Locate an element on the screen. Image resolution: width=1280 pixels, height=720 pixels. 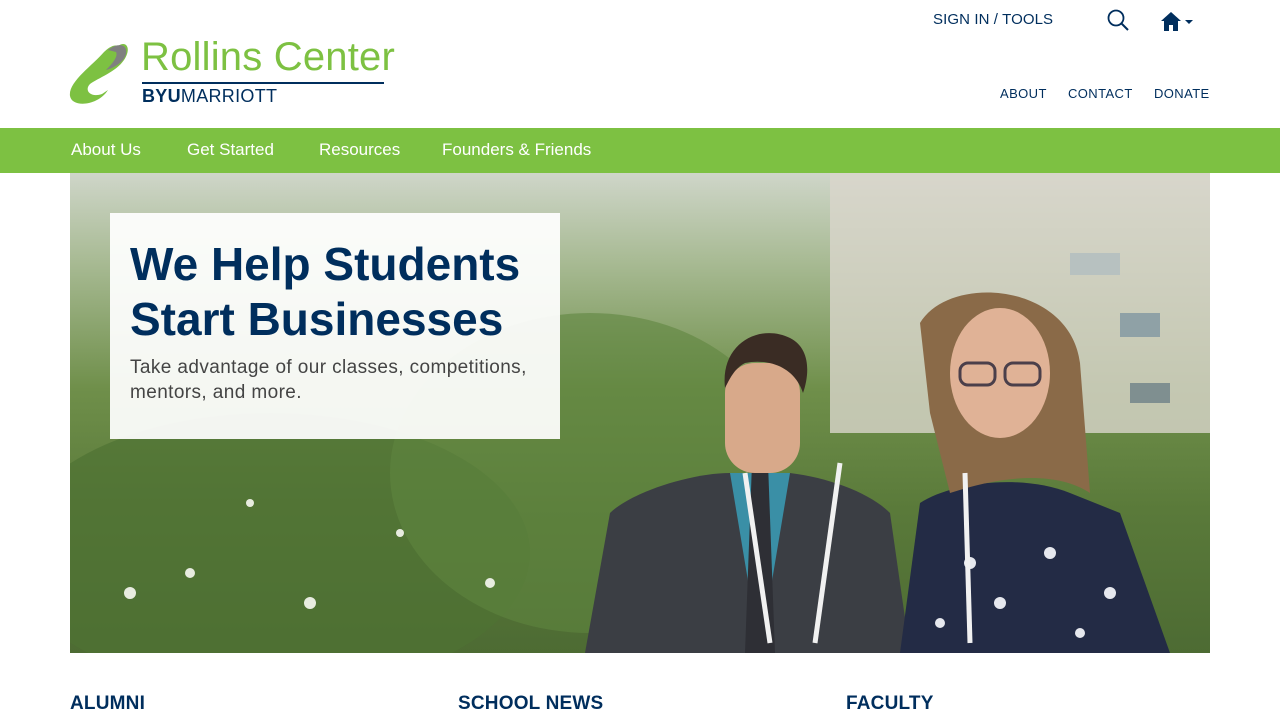
search-button is located at coordinates (1119, 21).